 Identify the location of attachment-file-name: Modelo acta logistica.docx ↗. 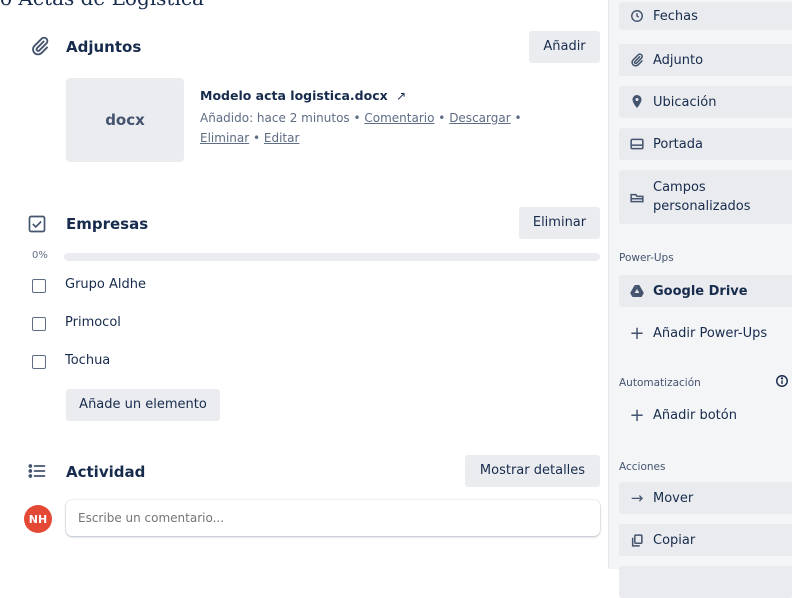
(303, 95).